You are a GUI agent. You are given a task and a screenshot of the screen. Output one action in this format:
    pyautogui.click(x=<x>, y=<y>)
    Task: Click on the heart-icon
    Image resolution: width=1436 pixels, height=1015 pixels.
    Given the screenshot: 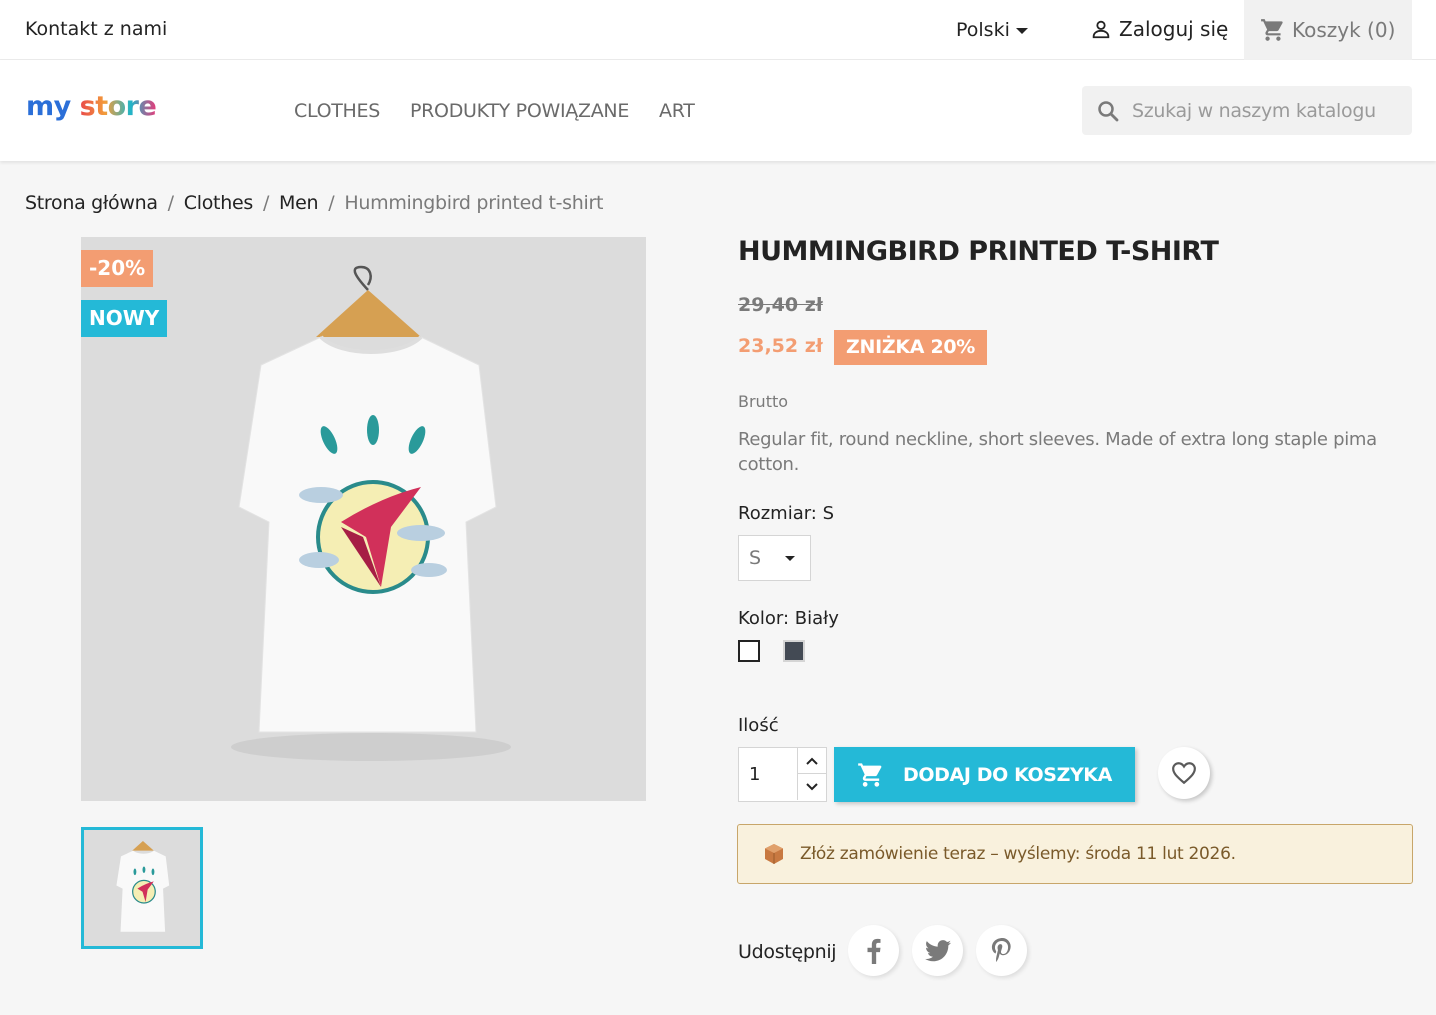 What is the action you would take?
    pyautogui.click(x=1184, y=773)
    